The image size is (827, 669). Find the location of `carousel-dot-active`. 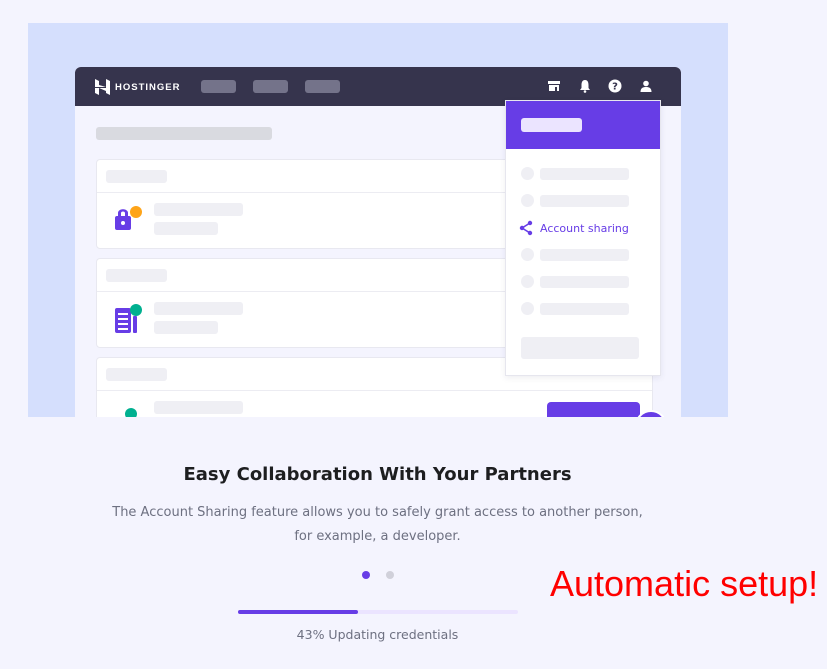

carousel-dot-active is located at coordinates (366, 575).